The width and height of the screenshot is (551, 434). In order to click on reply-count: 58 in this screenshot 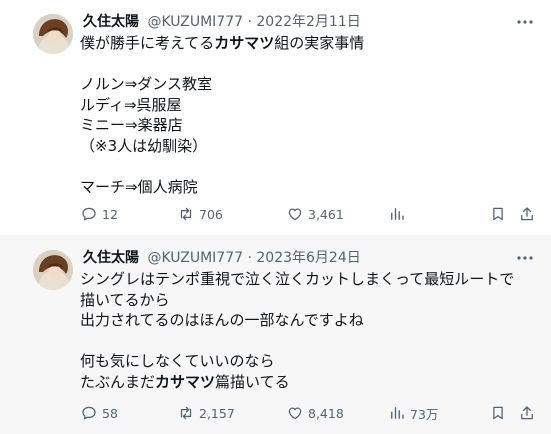, I will do `click(110, 413)`.